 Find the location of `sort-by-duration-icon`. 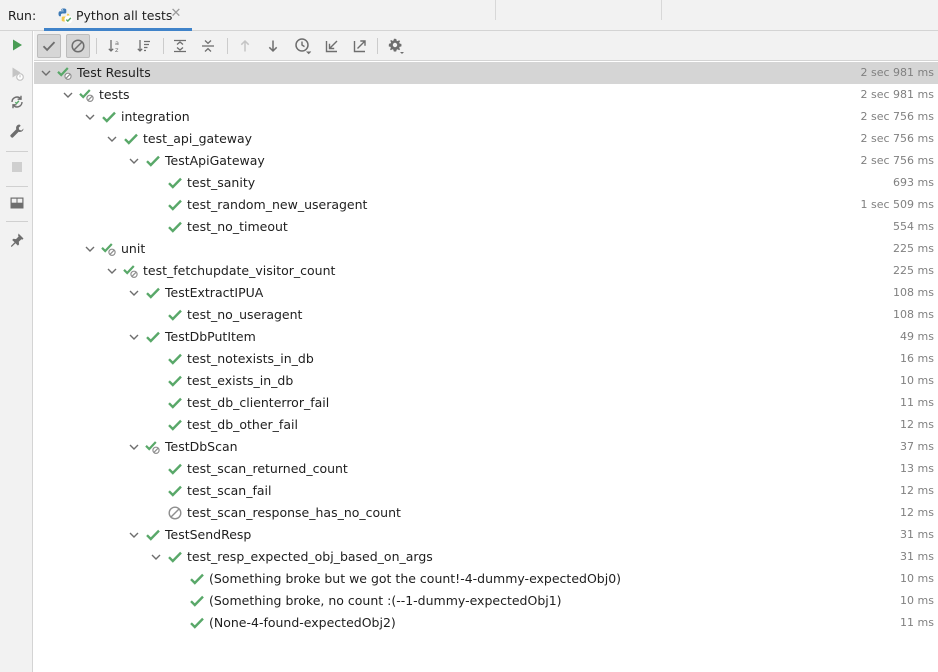

sort-by-duration-icon is located at coordinates (144, 46).